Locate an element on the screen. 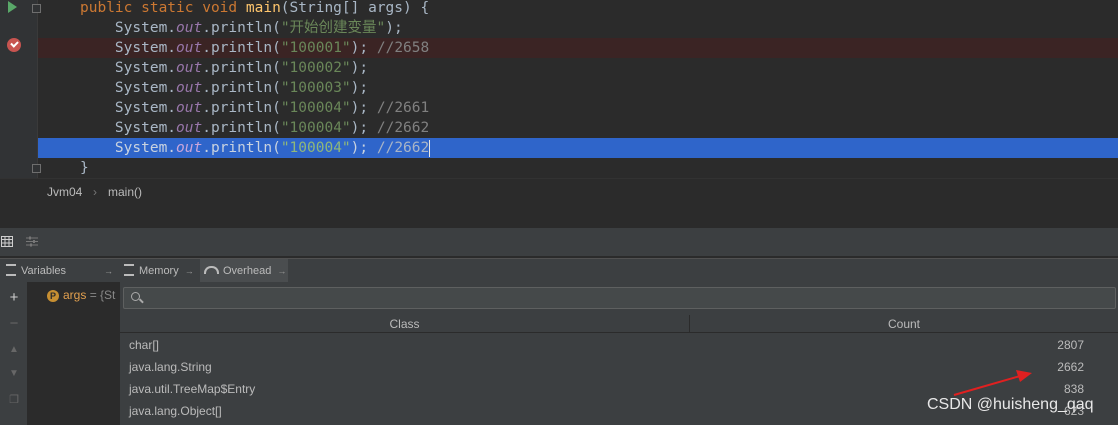 This screenshot has width=1118, height=425. code-token: } is located at coordinates (84, 168).